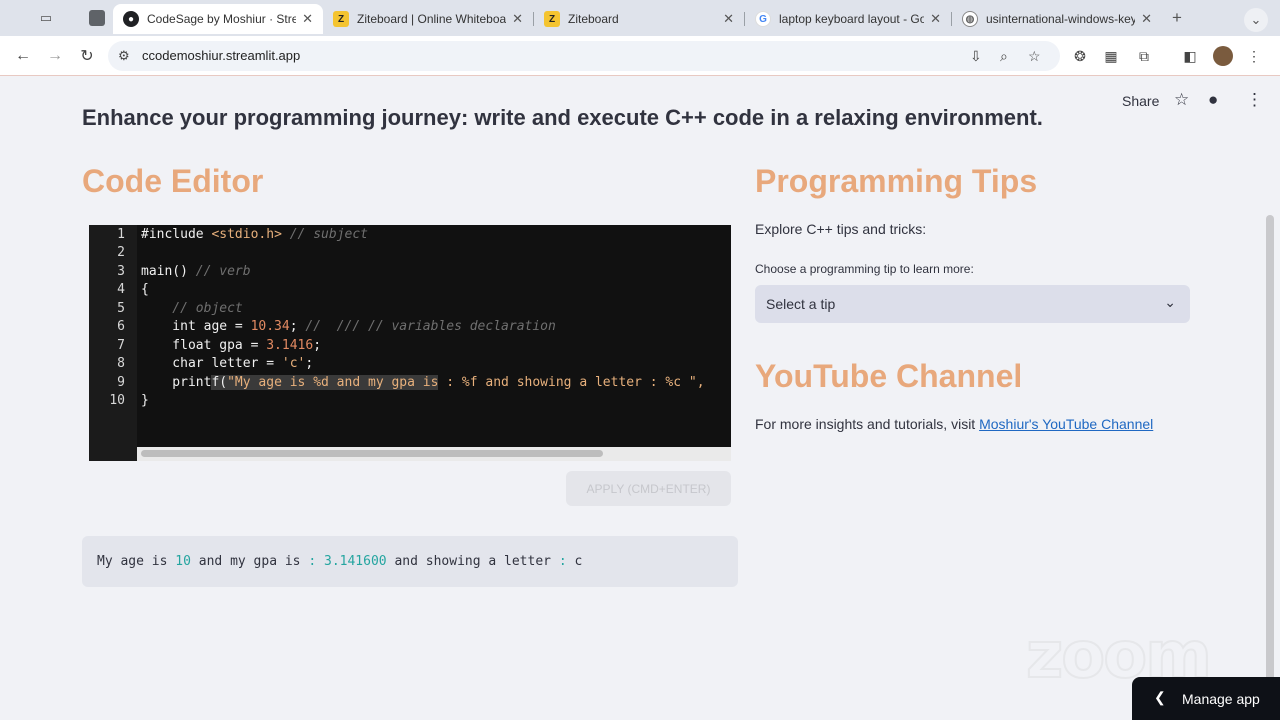 The height and width of the screenshot is (720, 1280). What do you see at coordinates (145, 289) in the screenshot?
I see `code-line-4: {` at bounding box center [145, 289].